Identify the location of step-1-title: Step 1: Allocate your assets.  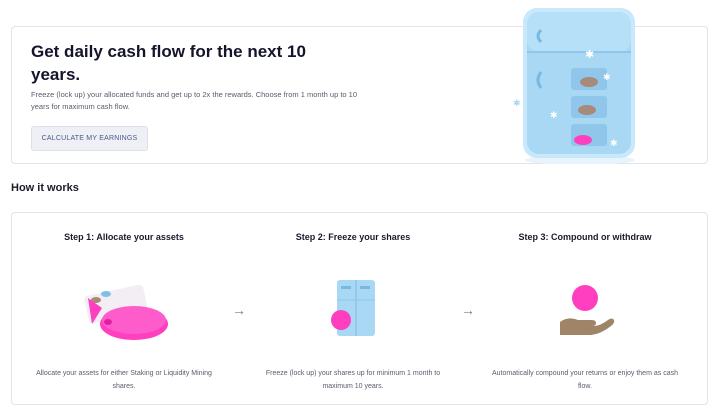
(124, 237).